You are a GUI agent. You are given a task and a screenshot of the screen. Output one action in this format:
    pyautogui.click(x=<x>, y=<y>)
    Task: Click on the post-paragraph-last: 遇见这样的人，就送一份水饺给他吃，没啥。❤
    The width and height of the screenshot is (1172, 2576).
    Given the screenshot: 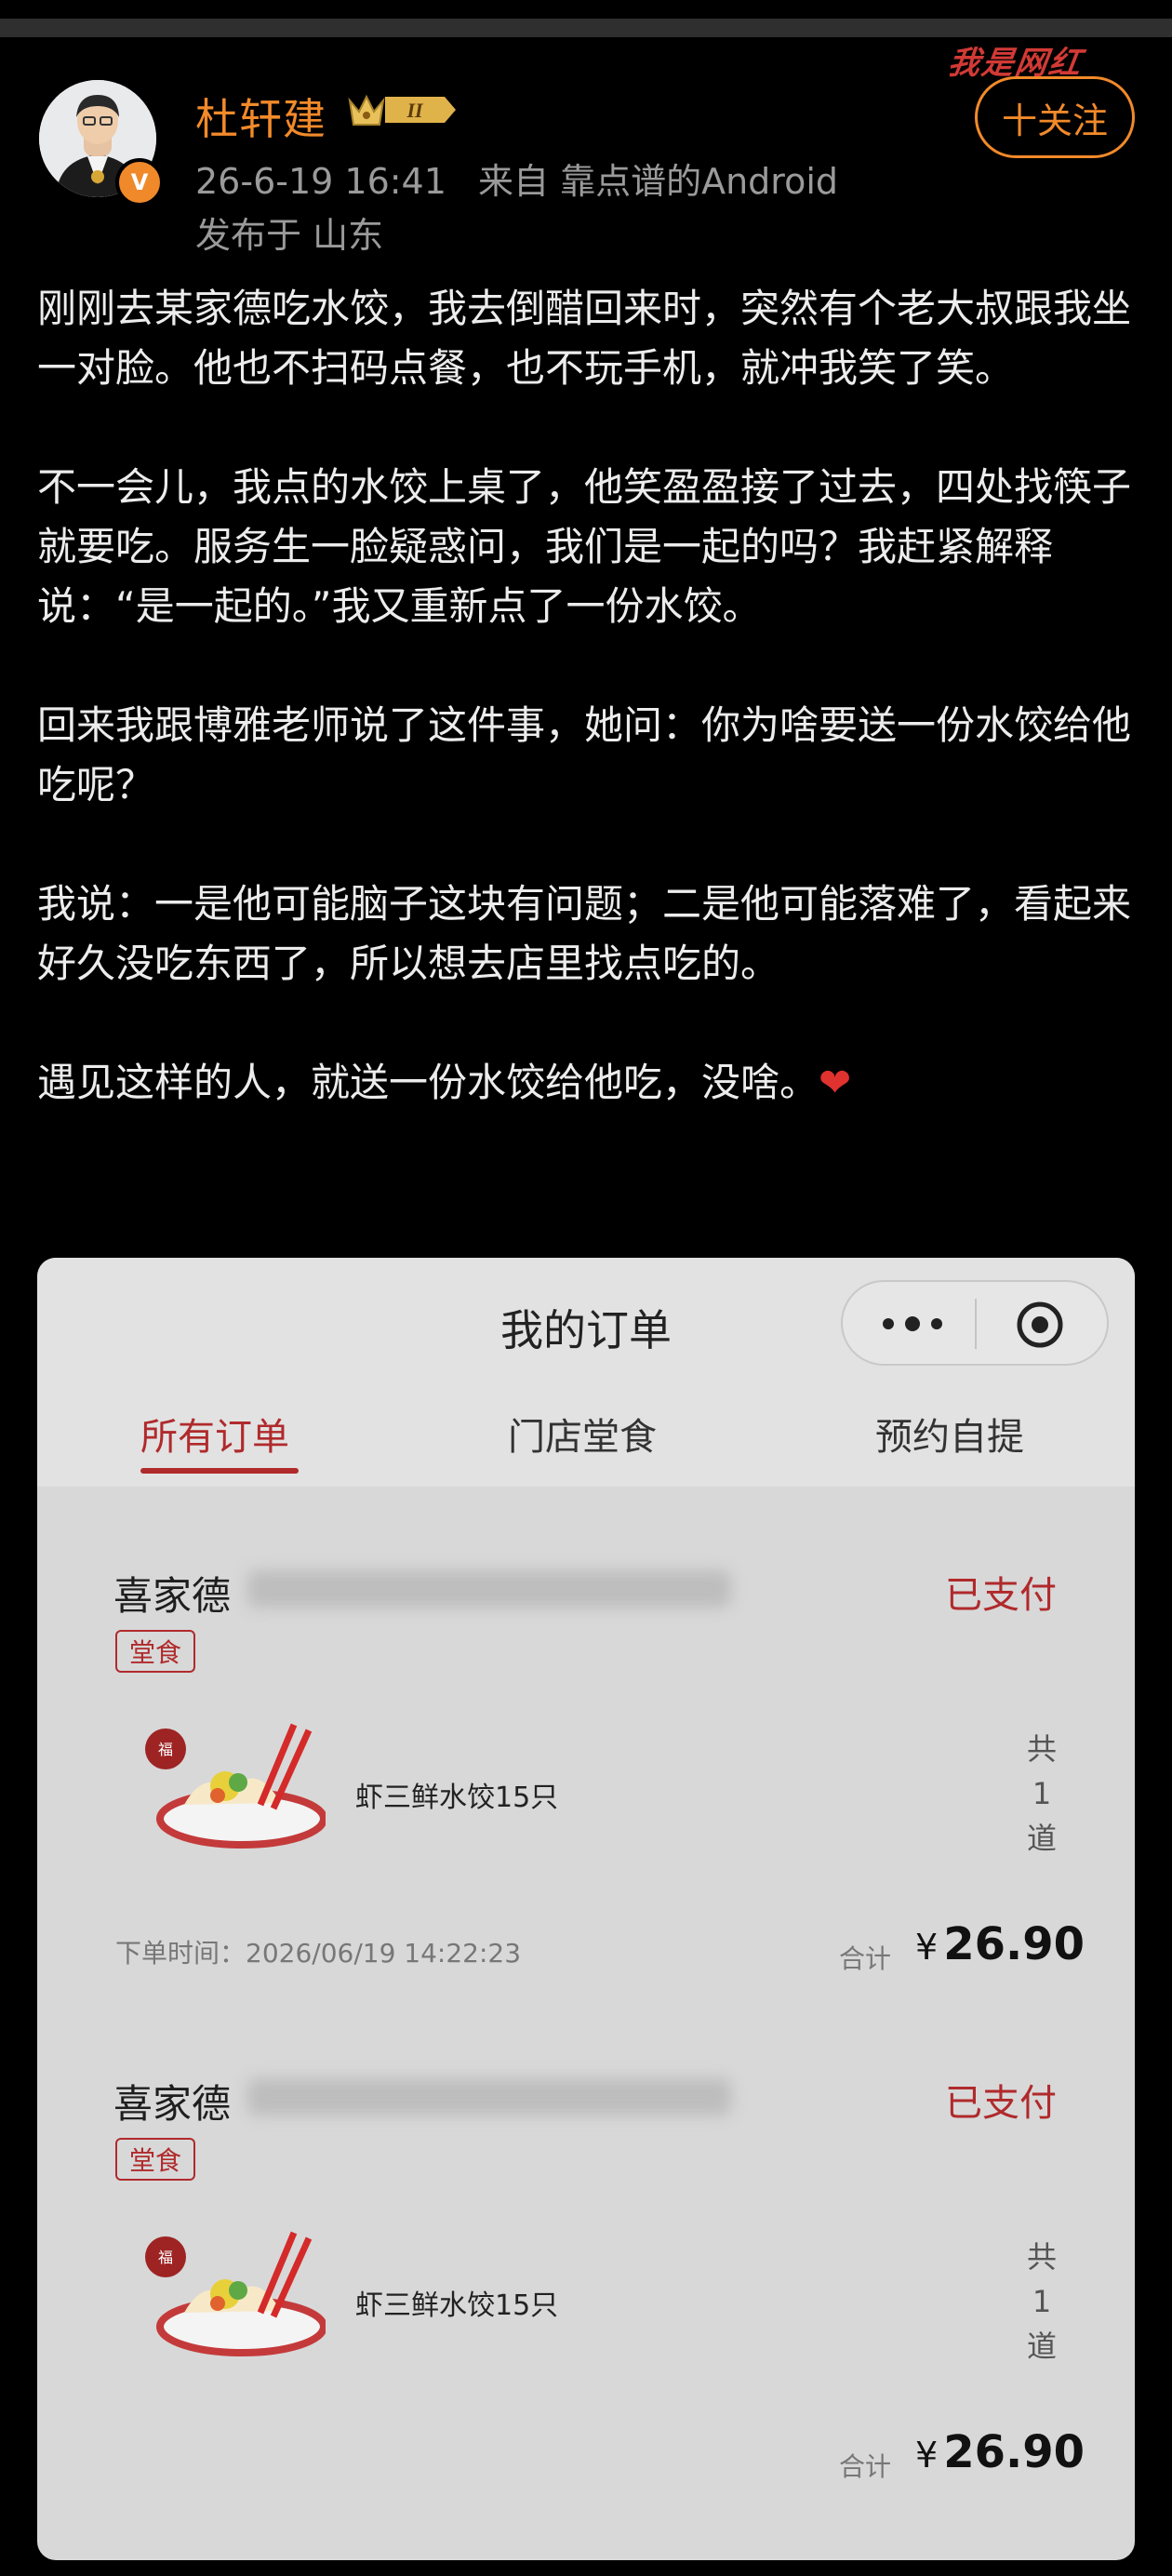 What is the action you would take?
    pyautogui.click(x=586, y=1083)
    